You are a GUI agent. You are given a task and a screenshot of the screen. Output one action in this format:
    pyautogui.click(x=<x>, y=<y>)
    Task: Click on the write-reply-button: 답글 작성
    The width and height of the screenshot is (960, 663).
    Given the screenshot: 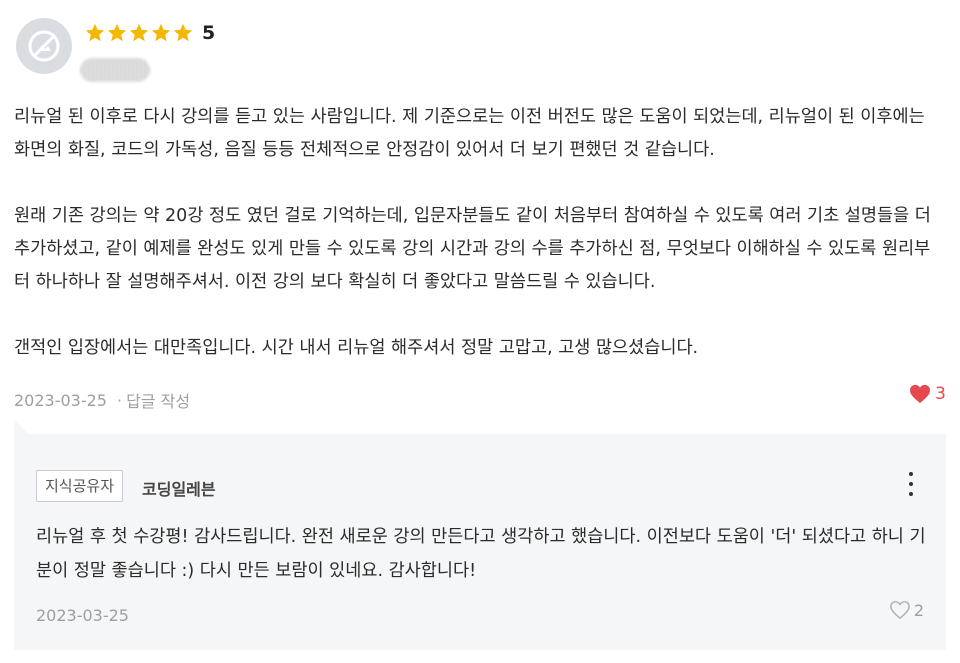 What is the action you would take?
    pyautogui.click(x=158, y=400)
    